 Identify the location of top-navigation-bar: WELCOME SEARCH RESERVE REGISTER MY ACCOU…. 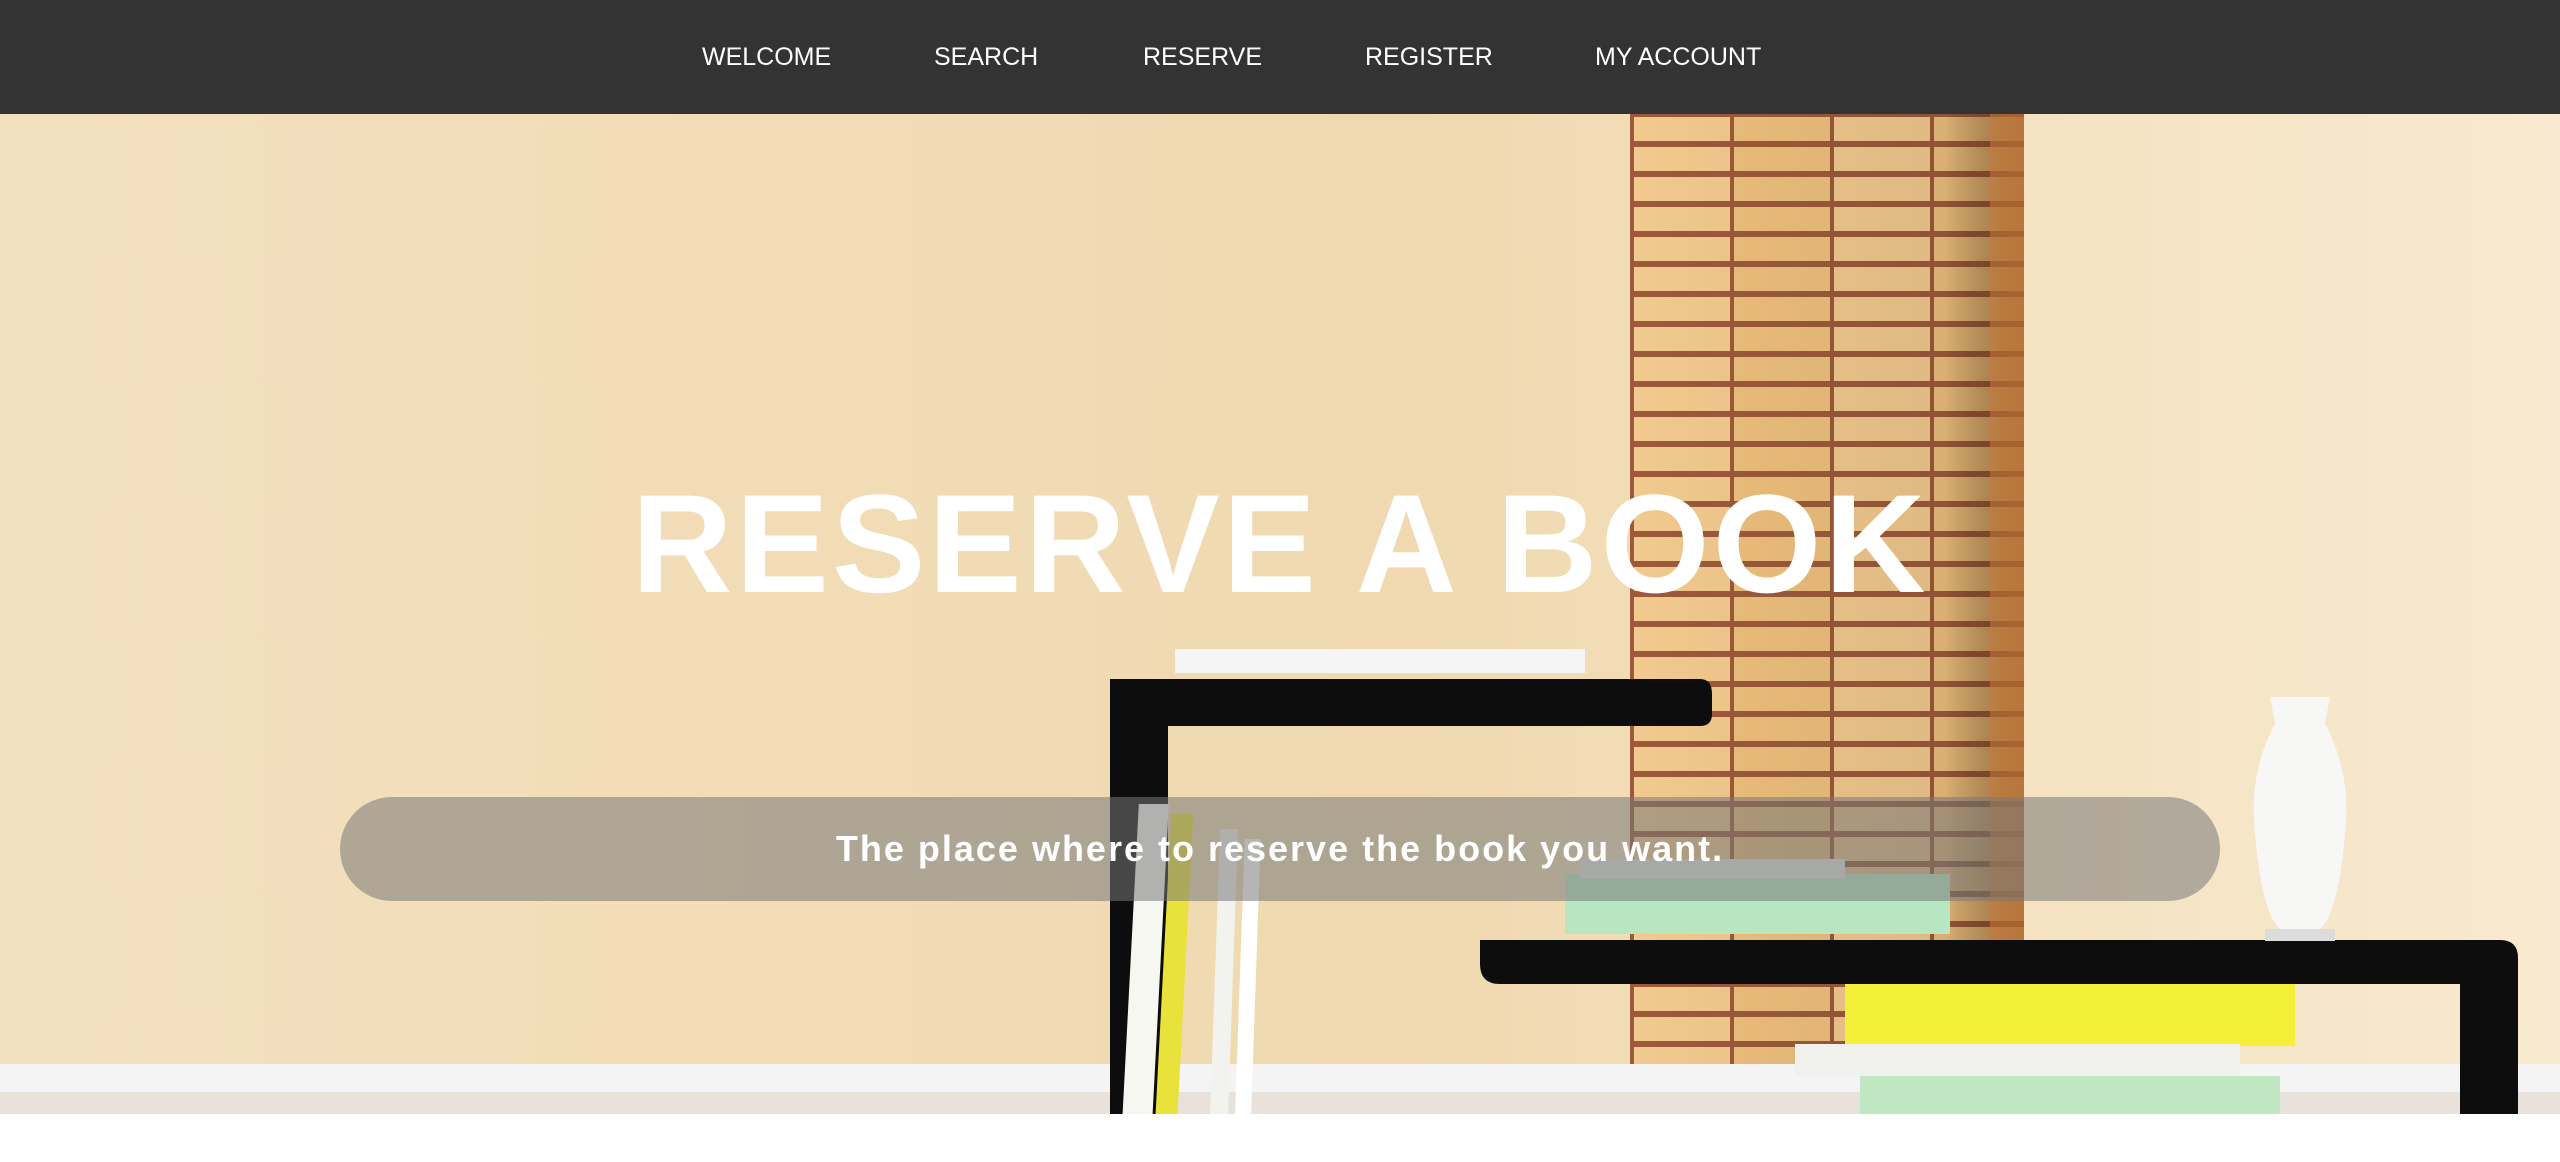
(1280, 57).